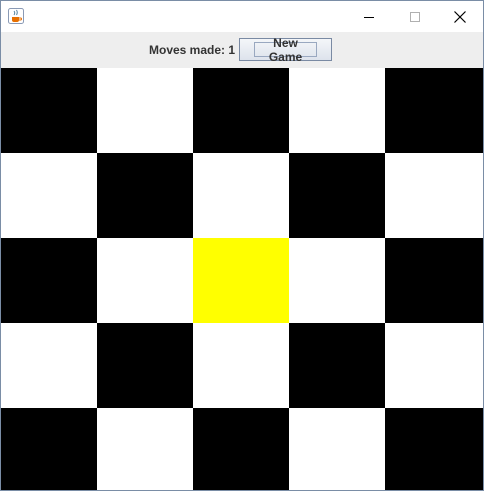 This screenshot has height=491, width=484. I want to click on maximize-button, so click(415, 16).